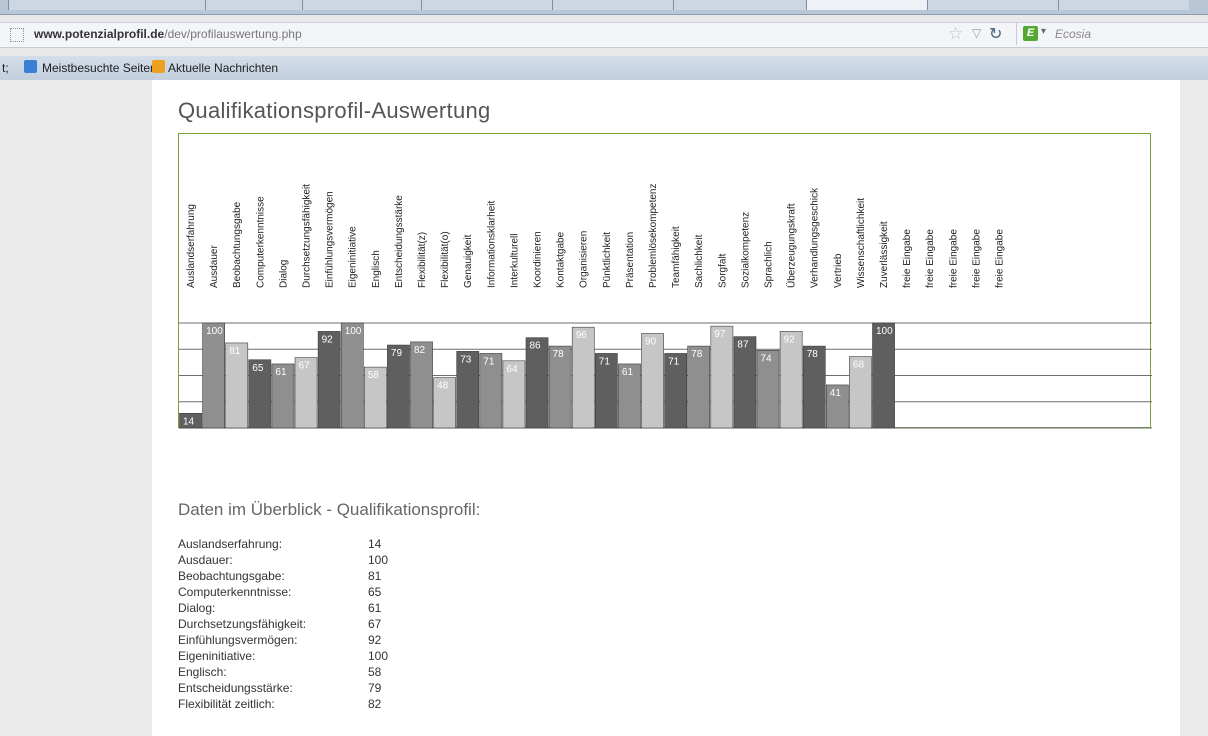 This screenshot has width=1208, height=736. I want to click on bookmark-fragment: t;, so click(5, 68).